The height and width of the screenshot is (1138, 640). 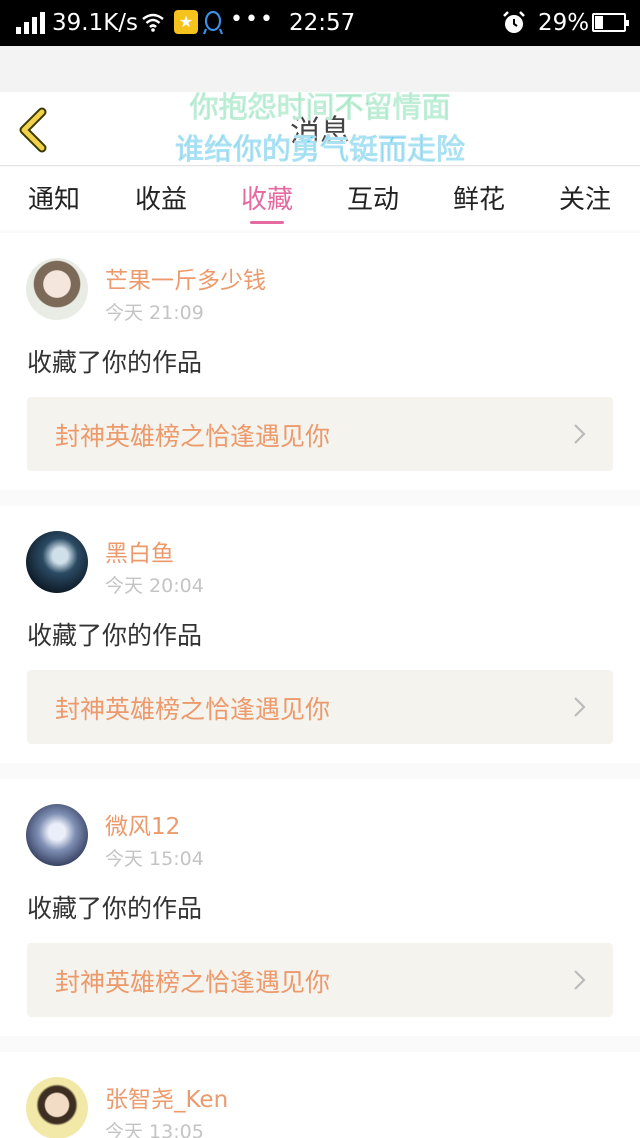 I want to click on username: 张智尧_Ken, so click(x=166, y=1097).